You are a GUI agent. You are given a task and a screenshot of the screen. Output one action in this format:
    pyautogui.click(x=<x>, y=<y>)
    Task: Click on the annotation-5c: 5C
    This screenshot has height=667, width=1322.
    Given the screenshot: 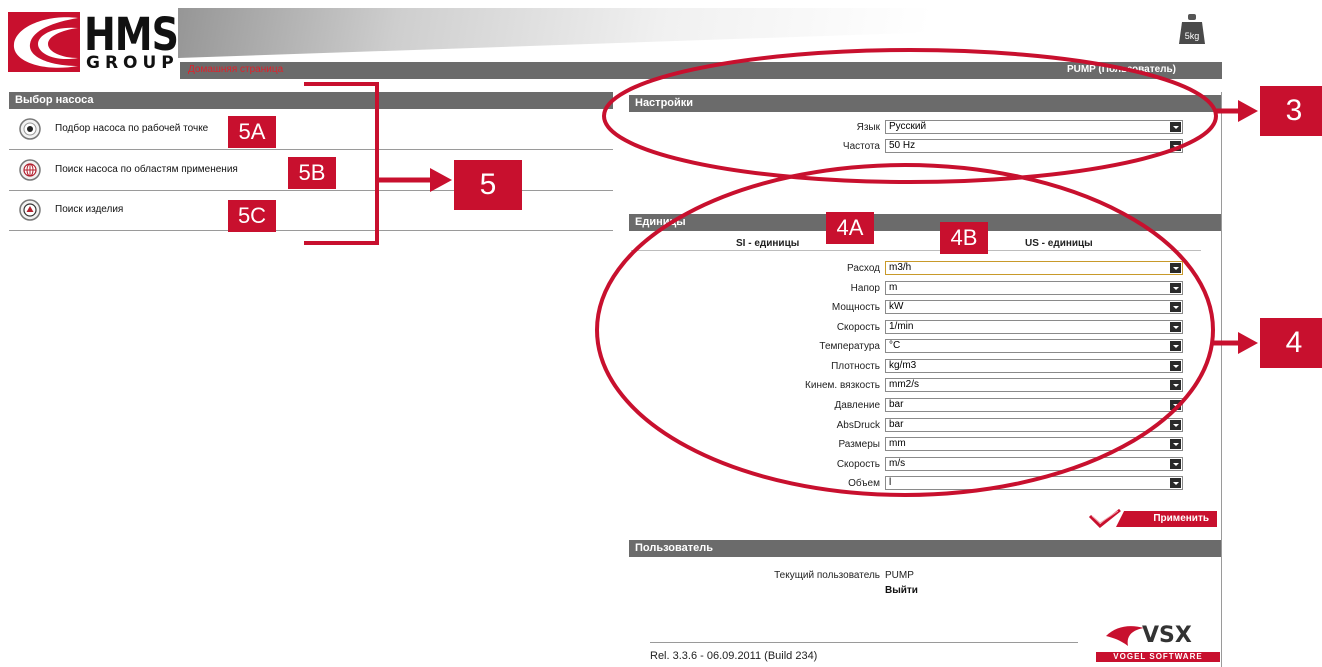 What is the action you would take?
    pyautogui.click(x=252, y=216)
    